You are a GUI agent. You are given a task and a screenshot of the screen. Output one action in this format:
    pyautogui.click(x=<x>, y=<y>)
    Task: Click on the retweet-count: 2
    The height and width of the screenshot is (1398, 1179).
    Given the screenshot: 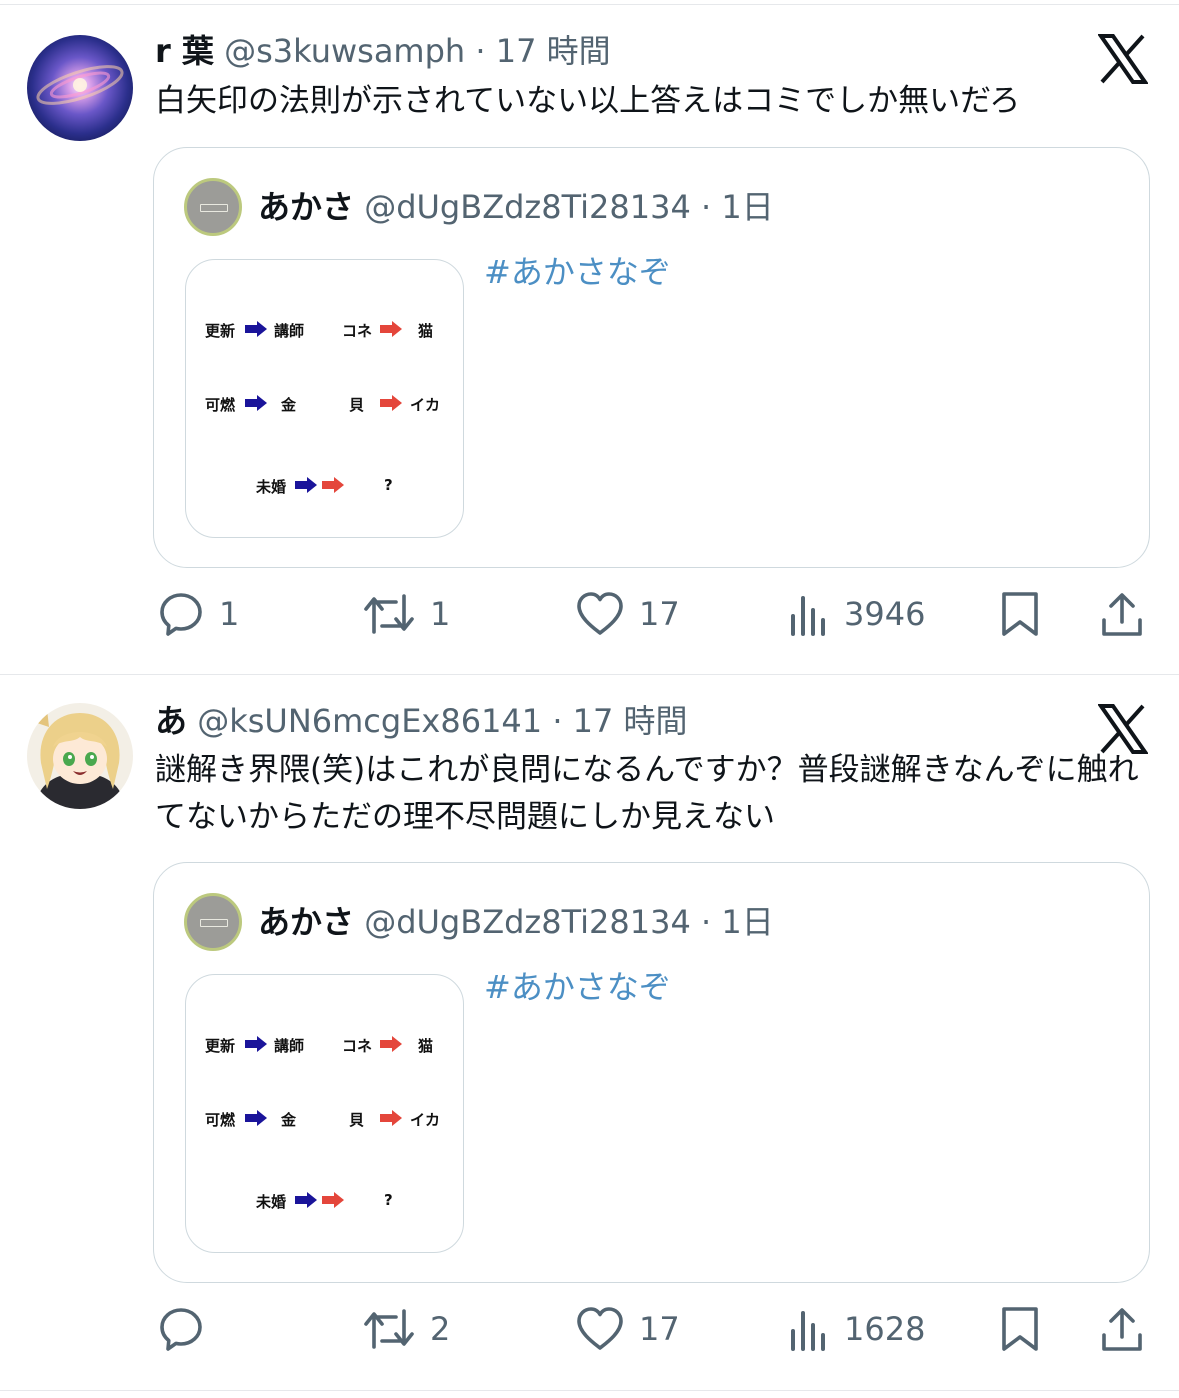 What is the action you would take?
    pyautogui.click(x=440, y=1329)
    